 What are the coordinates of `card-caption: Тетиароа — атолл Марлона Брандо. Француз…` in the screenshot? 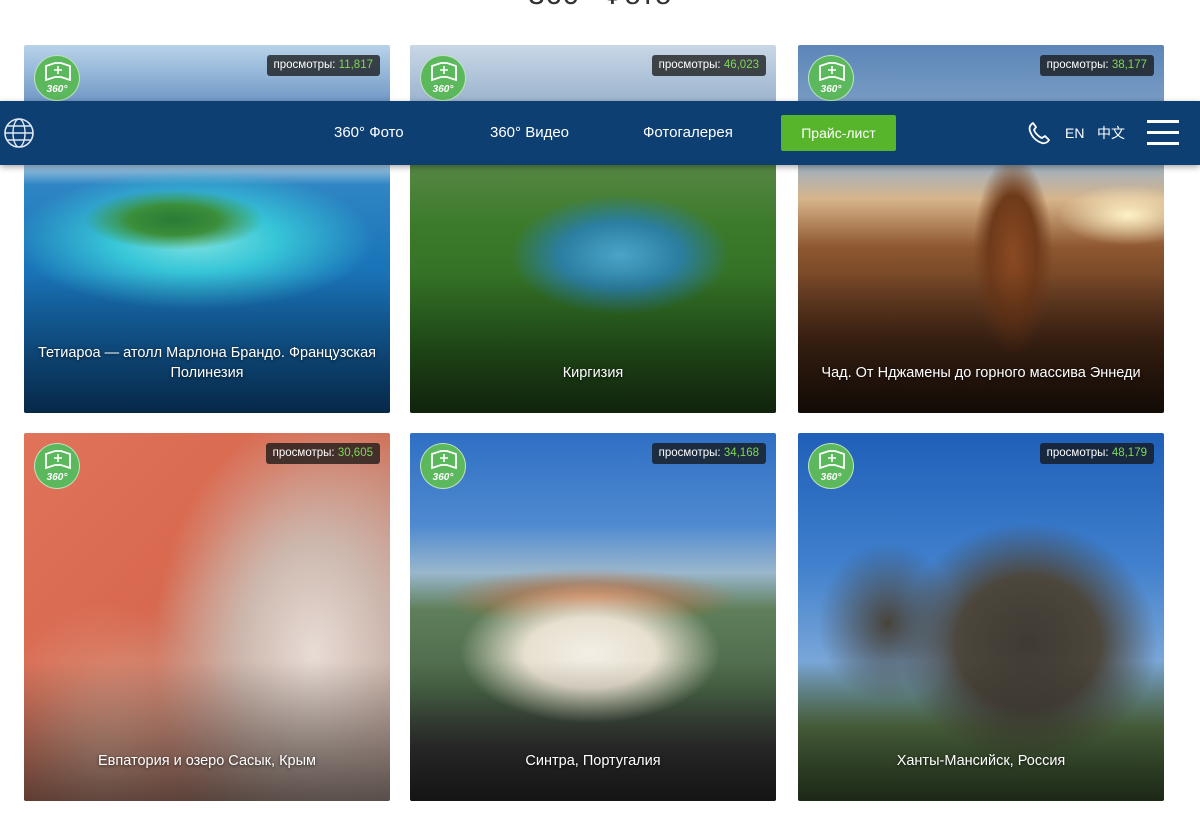 It's located at (207, 363).